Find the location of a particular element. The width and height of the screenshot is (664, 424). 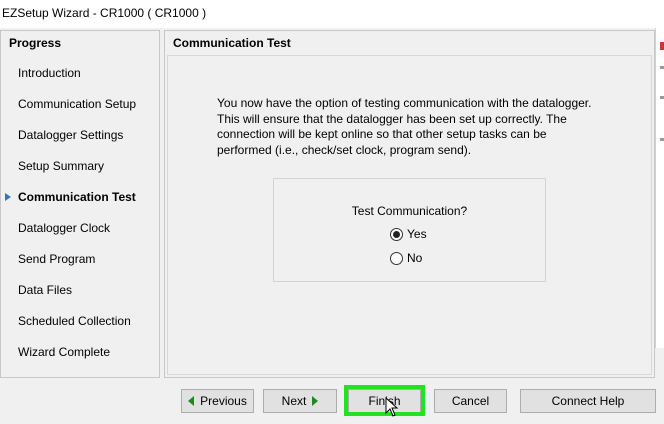

previous-button-label: Previous is located at coordinates (223, 401).